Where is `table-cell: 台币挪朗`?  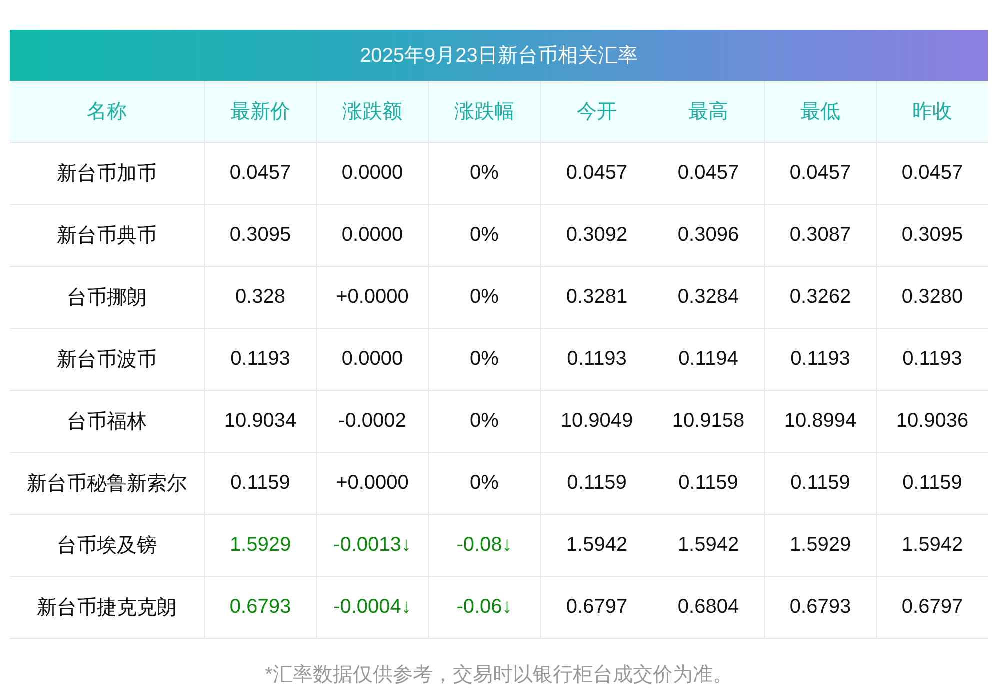 table-cell: 台币挪朗 is located at coordinates (107, 297).